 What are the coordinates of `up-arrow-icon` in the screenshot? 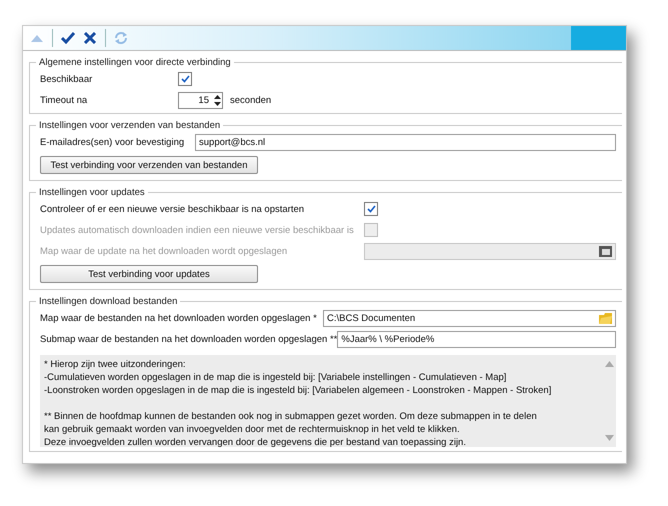 It's located at (37, 38).